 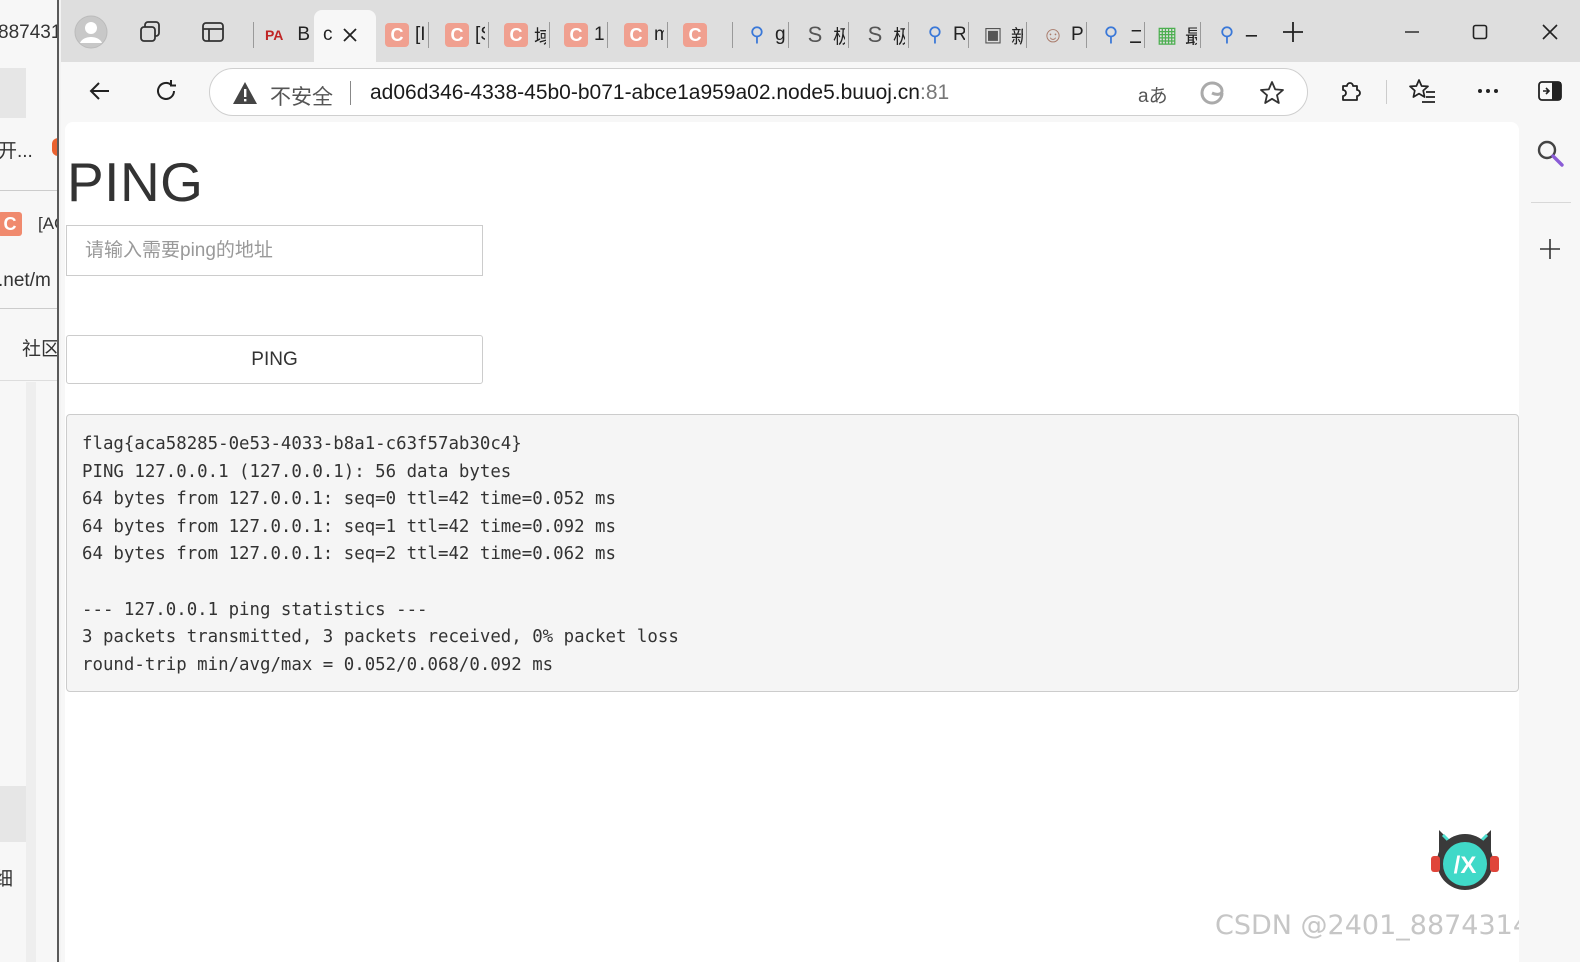 What do you see at coordinates (6, 877) in the screenshot?
I see `background-text-fragment: 细` at bounding box center [6, 877].